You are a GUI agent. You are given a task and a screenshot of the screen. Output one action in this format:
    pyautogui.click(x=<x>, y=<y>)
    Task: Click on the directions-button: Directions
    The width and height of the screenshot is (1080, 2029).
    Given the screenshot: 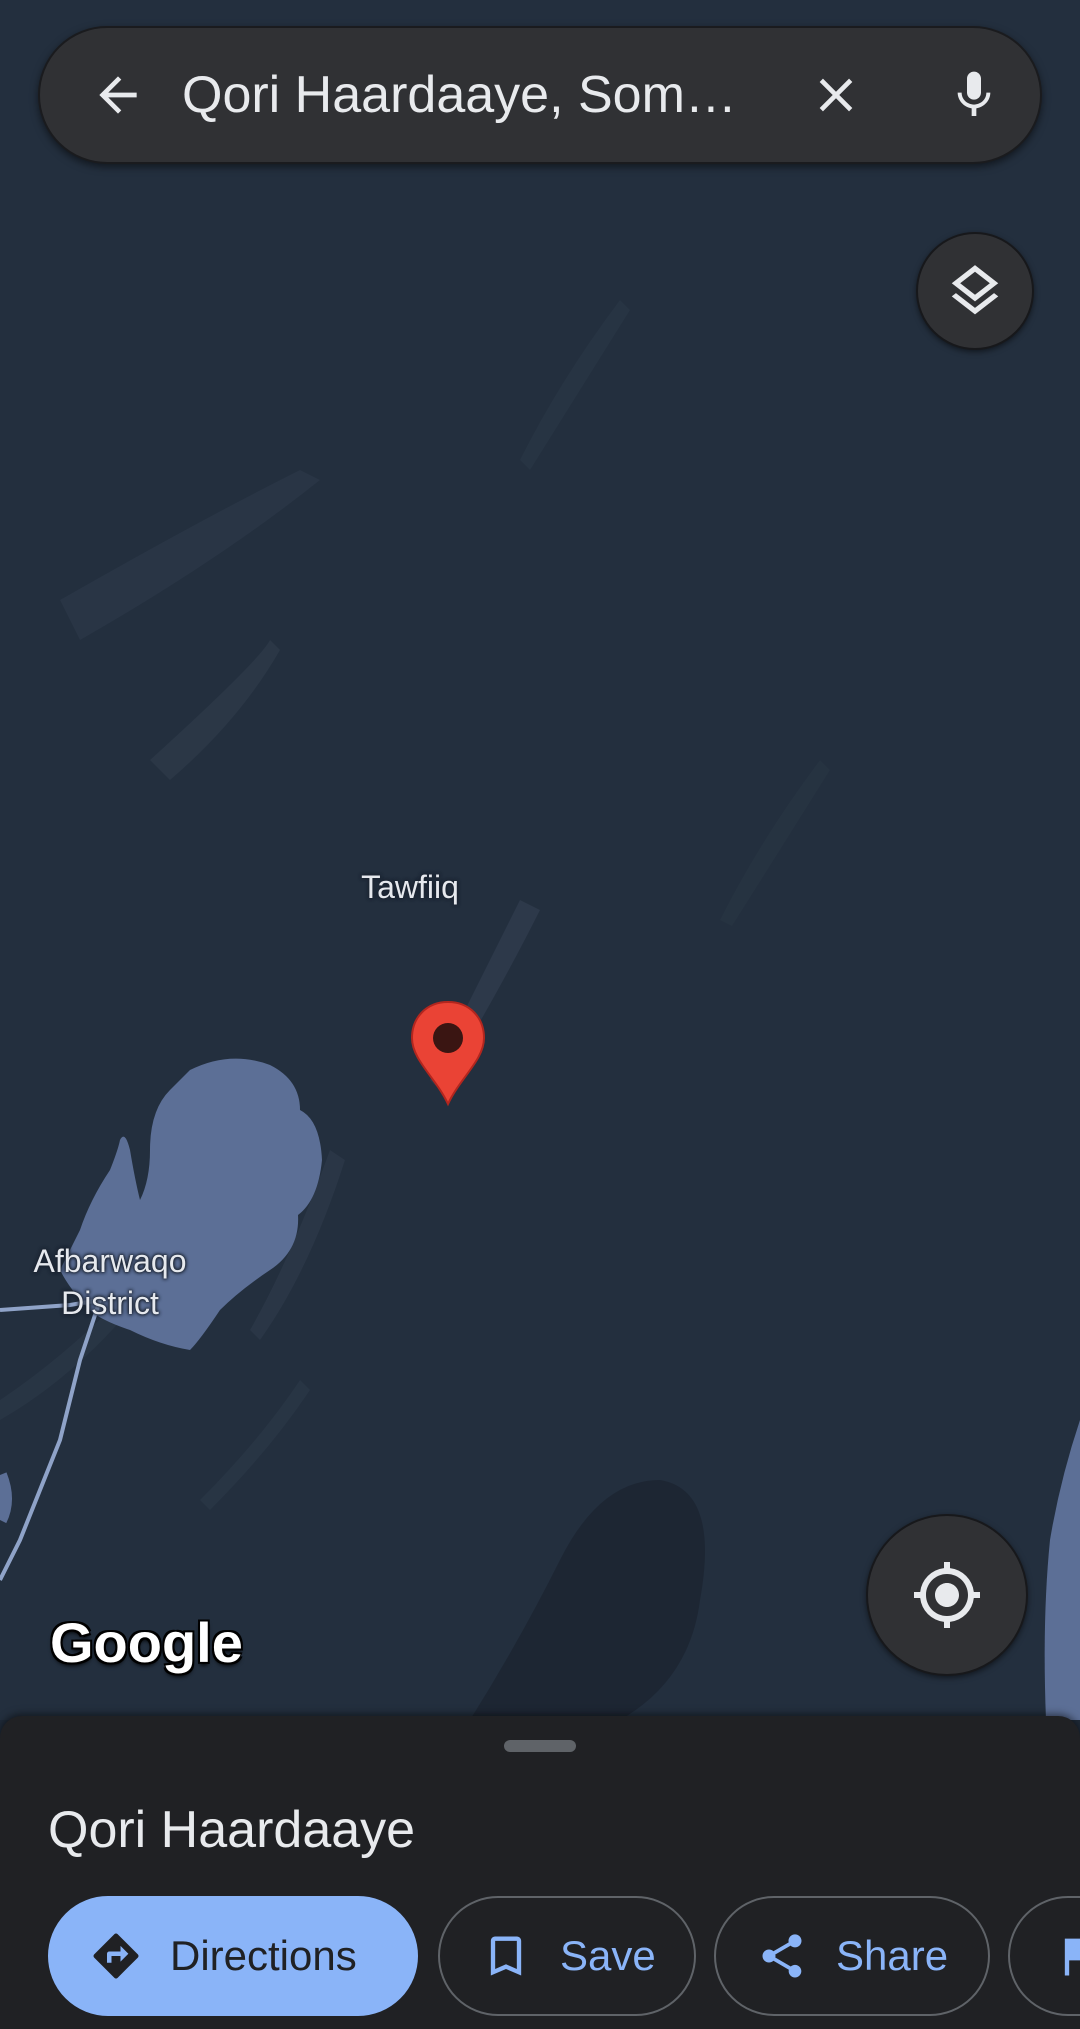 What is the action you would take?
    pyautogui.click(x=233, y=1956)
    